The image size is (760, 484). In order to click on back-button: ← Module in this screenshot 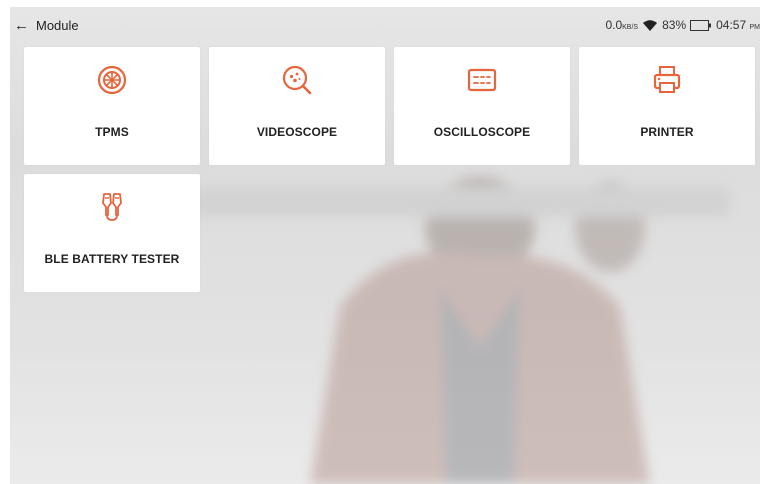, I will do `click(46, 25)`.